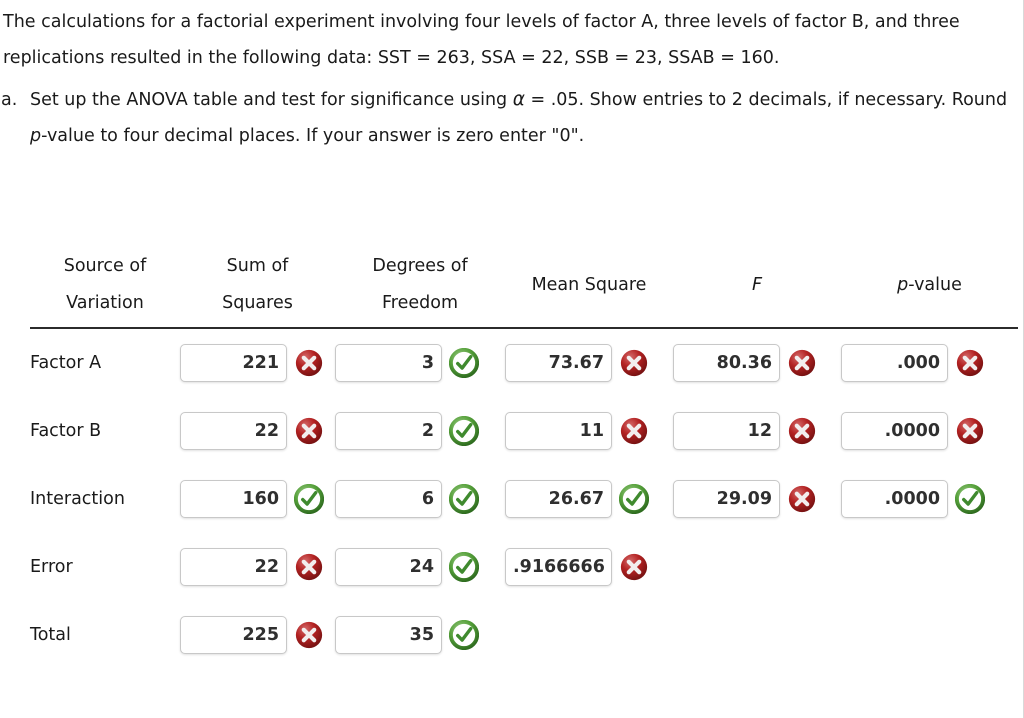  Describe the element at coordinates (105, 266) in the screenshot. I see `header-source-line1: Source of` at that location.